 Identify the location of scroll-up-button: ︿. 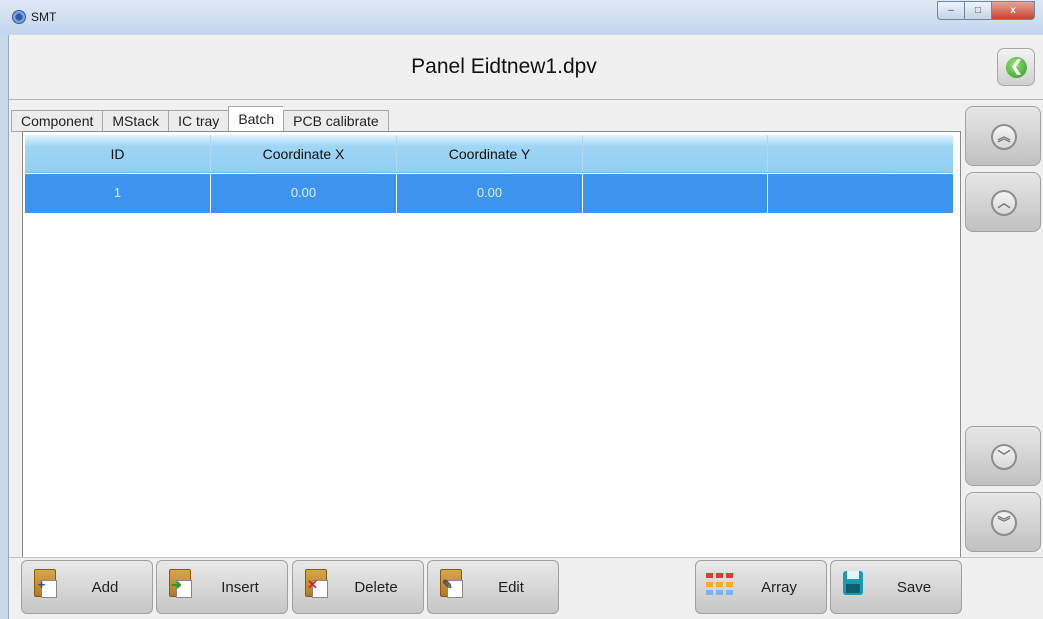
(1003, 202).